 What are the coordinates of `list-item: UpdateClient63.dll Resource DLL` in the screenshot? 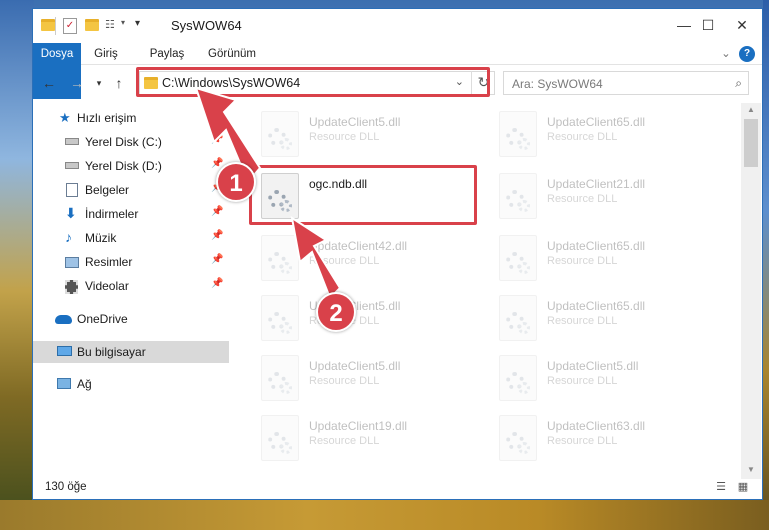 It's located at (614, 443).